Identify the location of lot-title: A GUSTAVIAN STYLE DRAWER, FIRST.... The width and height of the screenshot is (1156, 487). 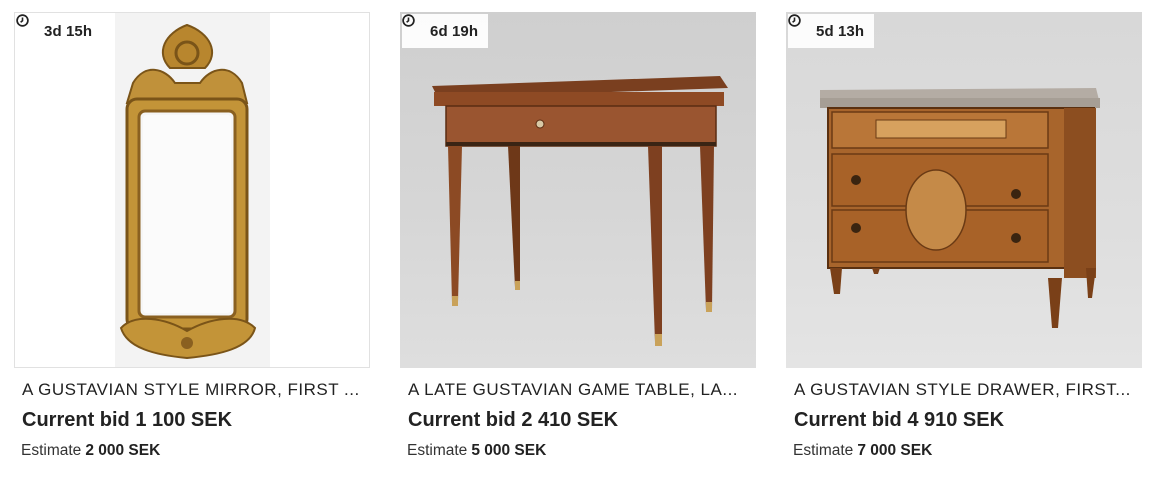
(965, 392).